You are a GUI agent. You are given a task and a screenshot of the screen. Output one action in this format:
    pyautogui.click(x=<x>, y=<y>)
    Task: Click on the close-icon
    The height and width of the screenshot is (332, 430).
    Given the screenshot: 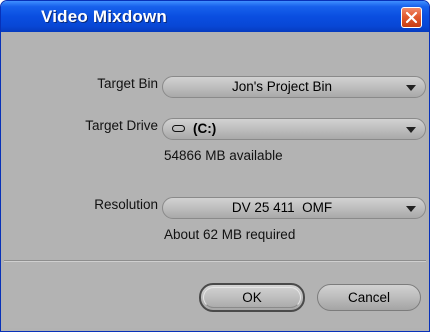 What is the action you would take?
    pyautogui.click(x=411, y=17)
    